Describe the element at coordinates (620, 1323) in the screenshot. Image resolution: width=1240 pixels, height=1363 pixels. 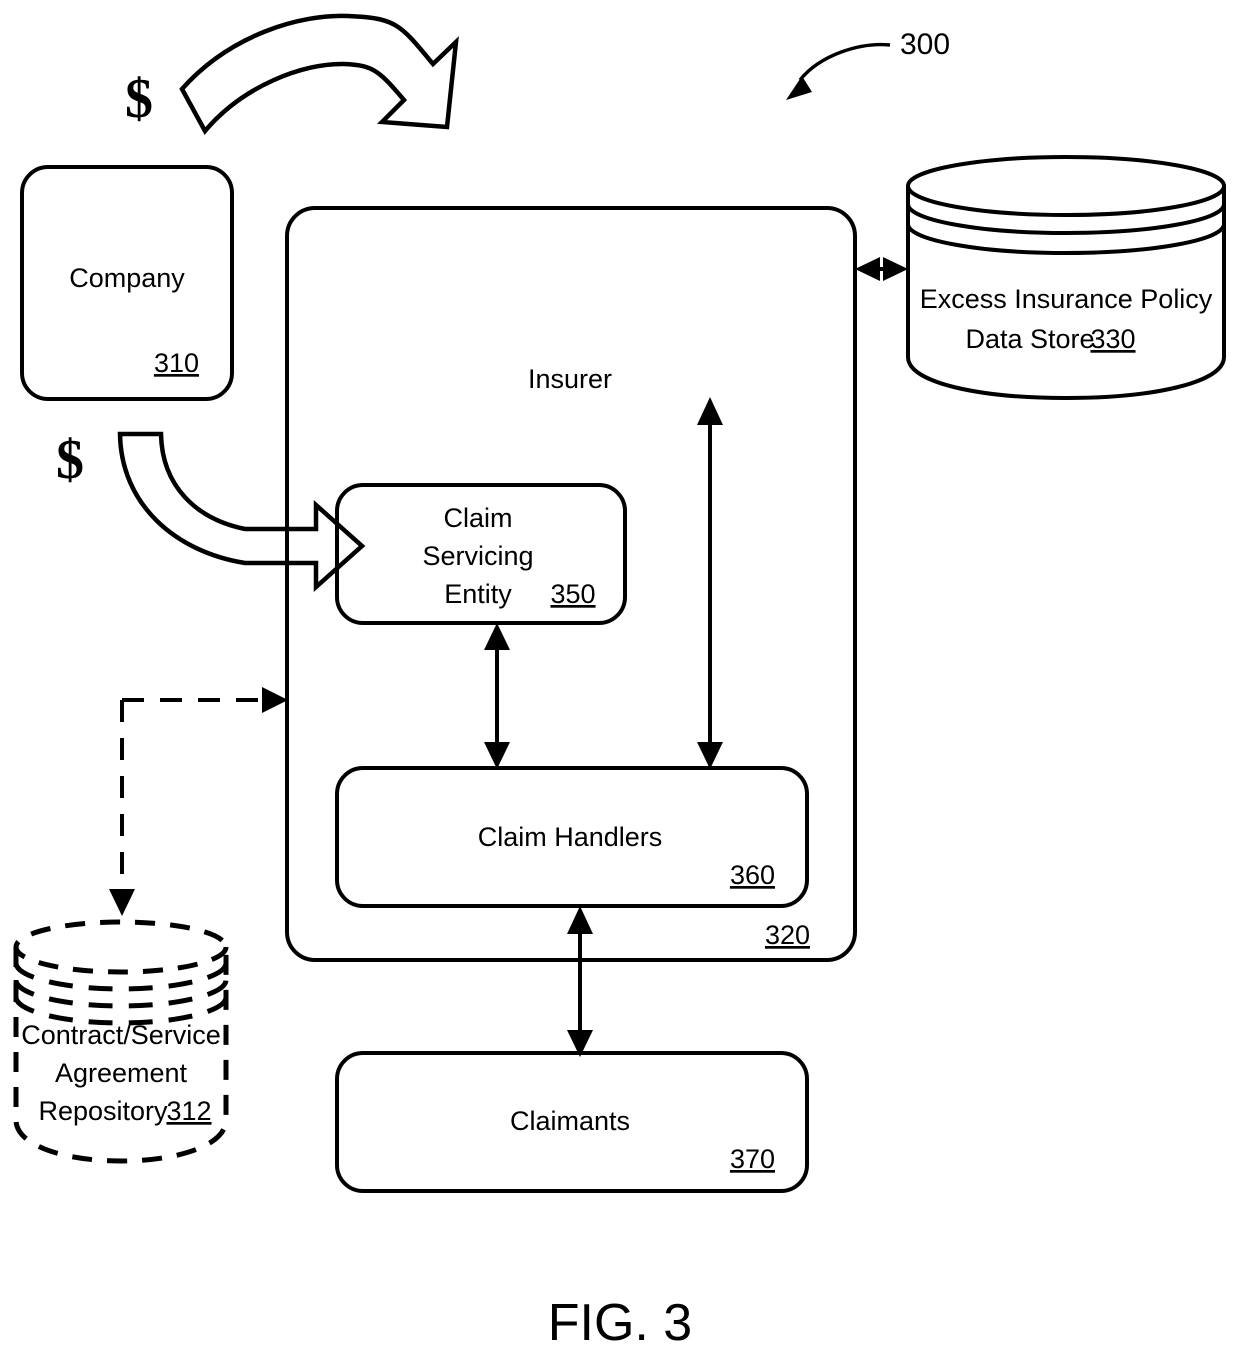
I see `figure-caption: FIG. 3` at that location.